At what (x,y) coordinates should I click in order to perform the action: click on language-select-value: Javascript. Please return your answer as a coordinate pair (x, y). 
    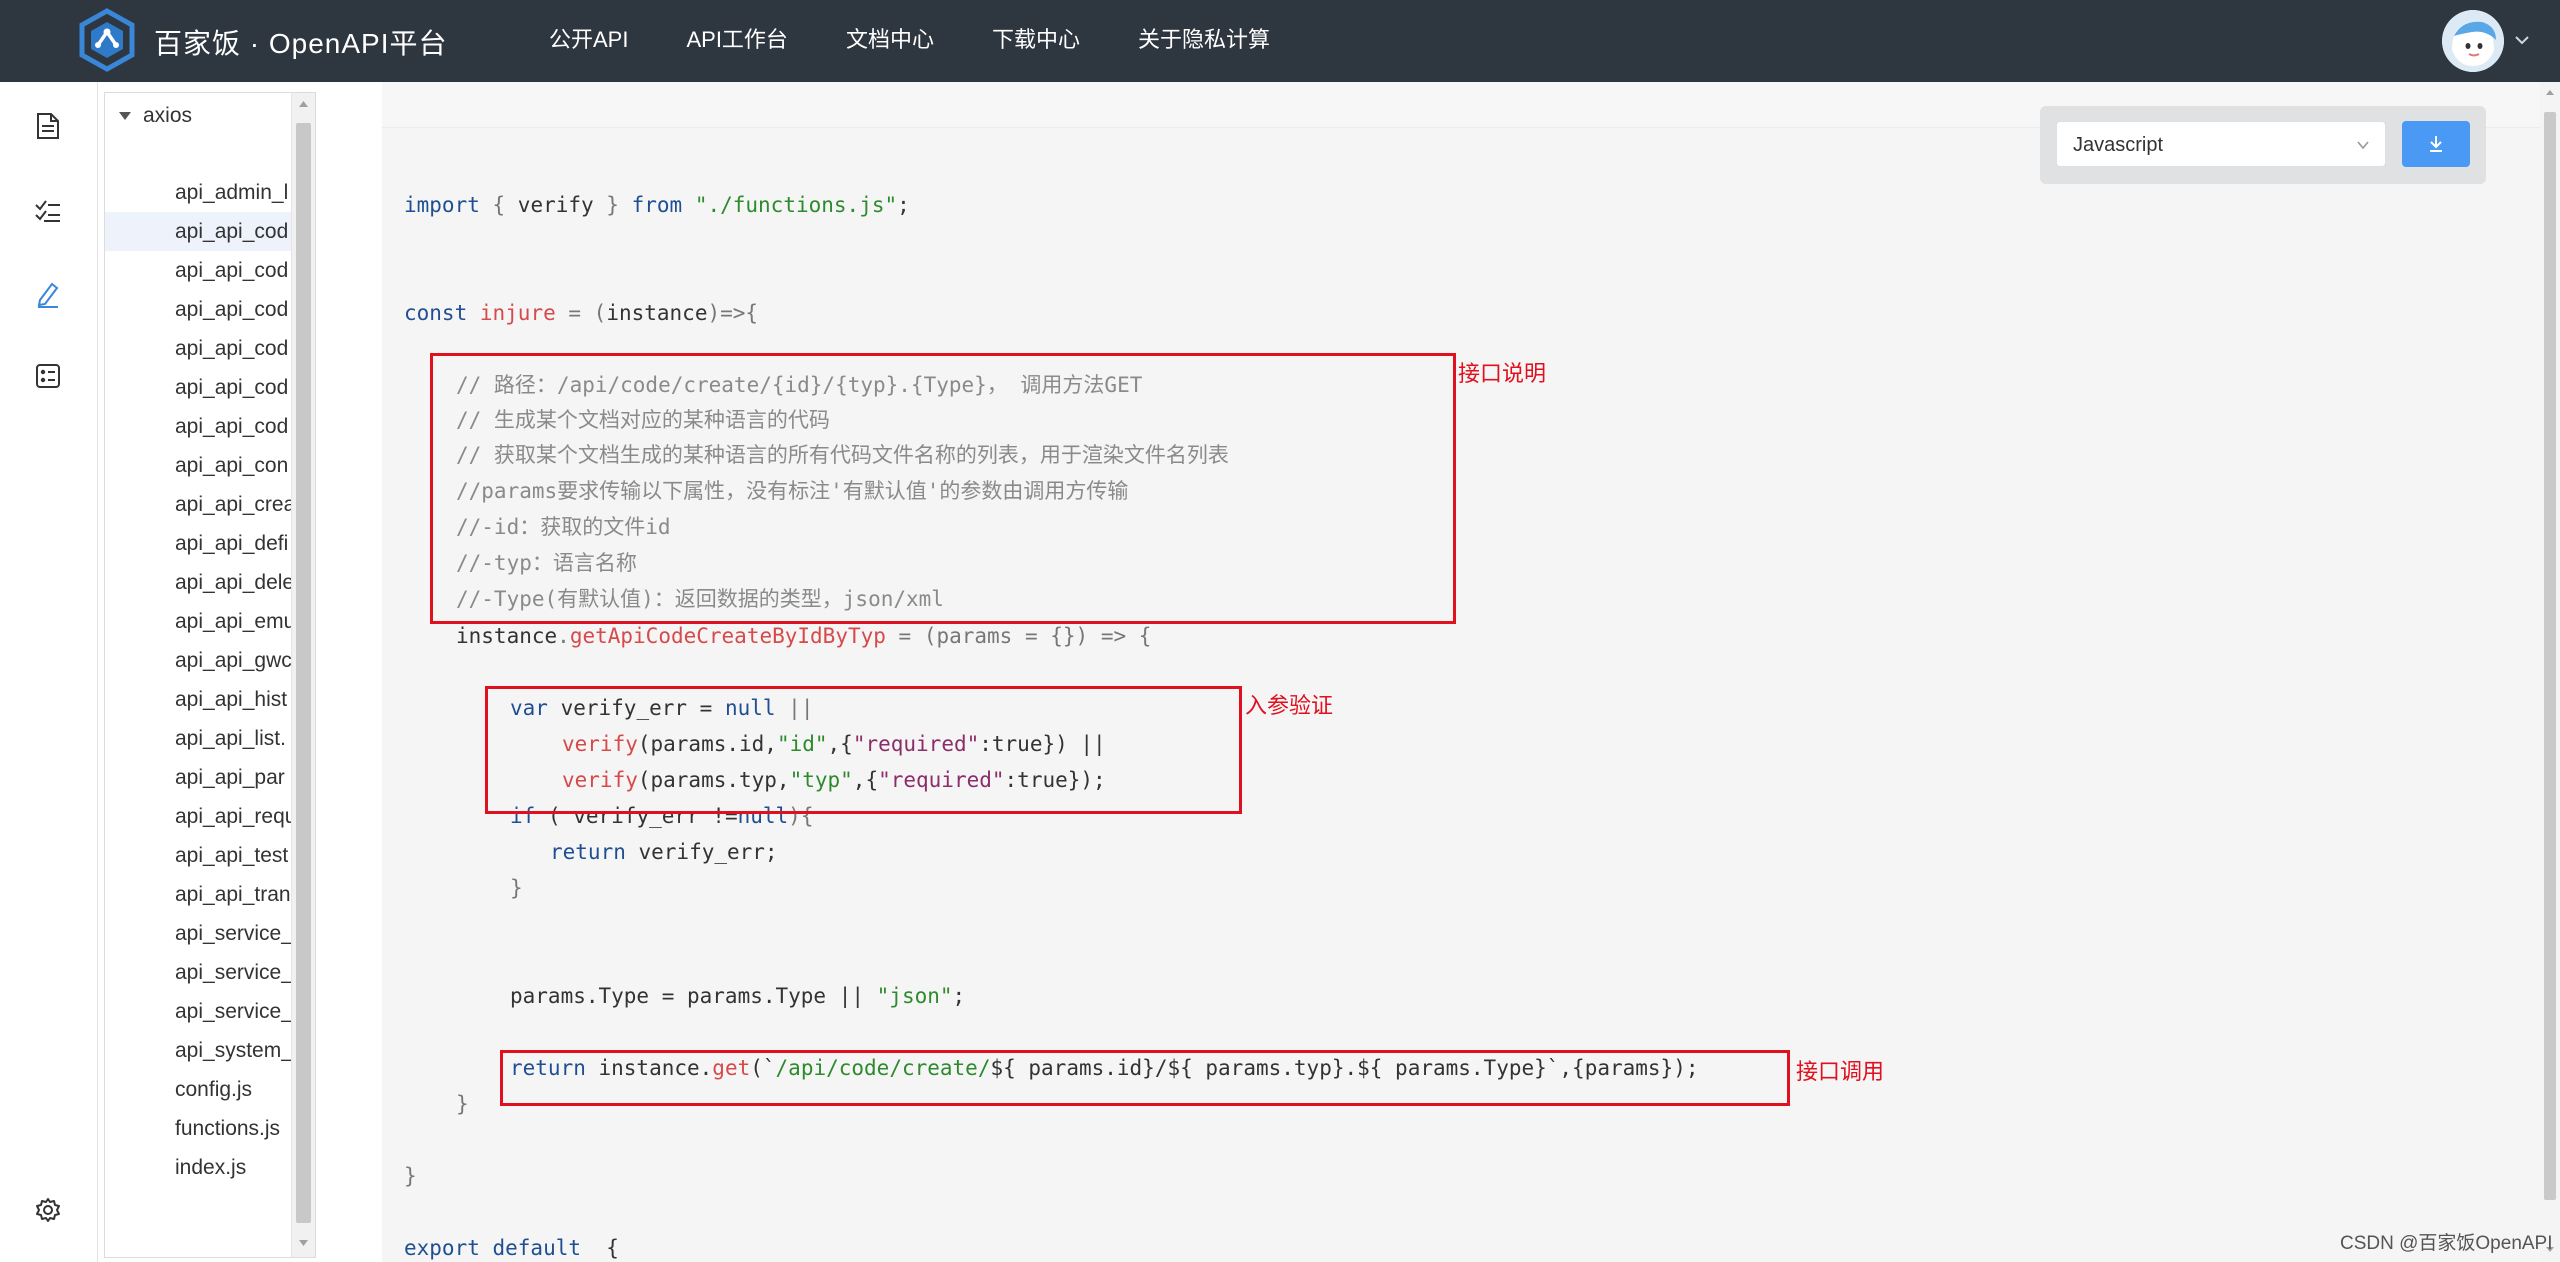
    Looking at the image, I should click on (2118, 145).